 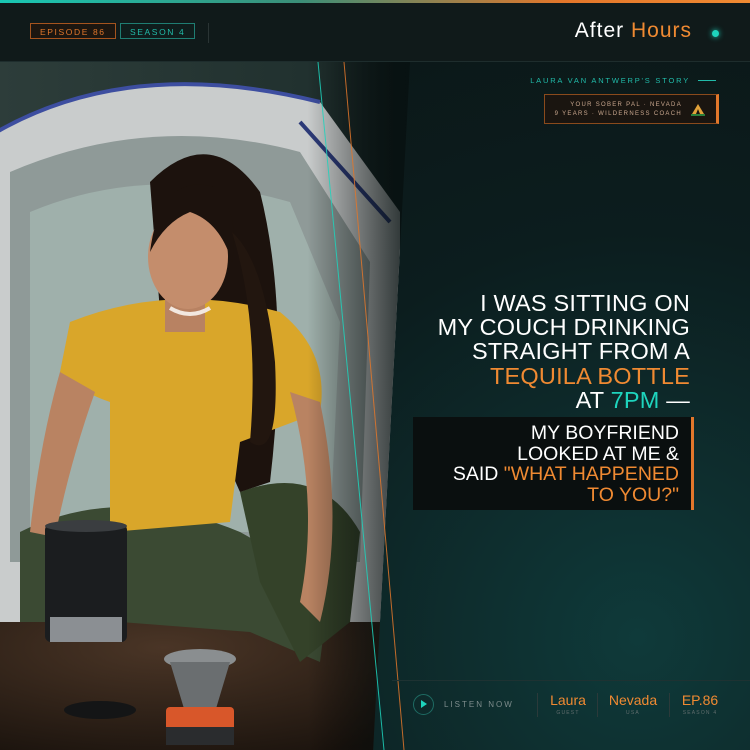 What do you see at coordinates (563, 327) in the screenshot?
I see `quote-line-2: MY COUCH DRINKING` at bounding box center [563, 327].